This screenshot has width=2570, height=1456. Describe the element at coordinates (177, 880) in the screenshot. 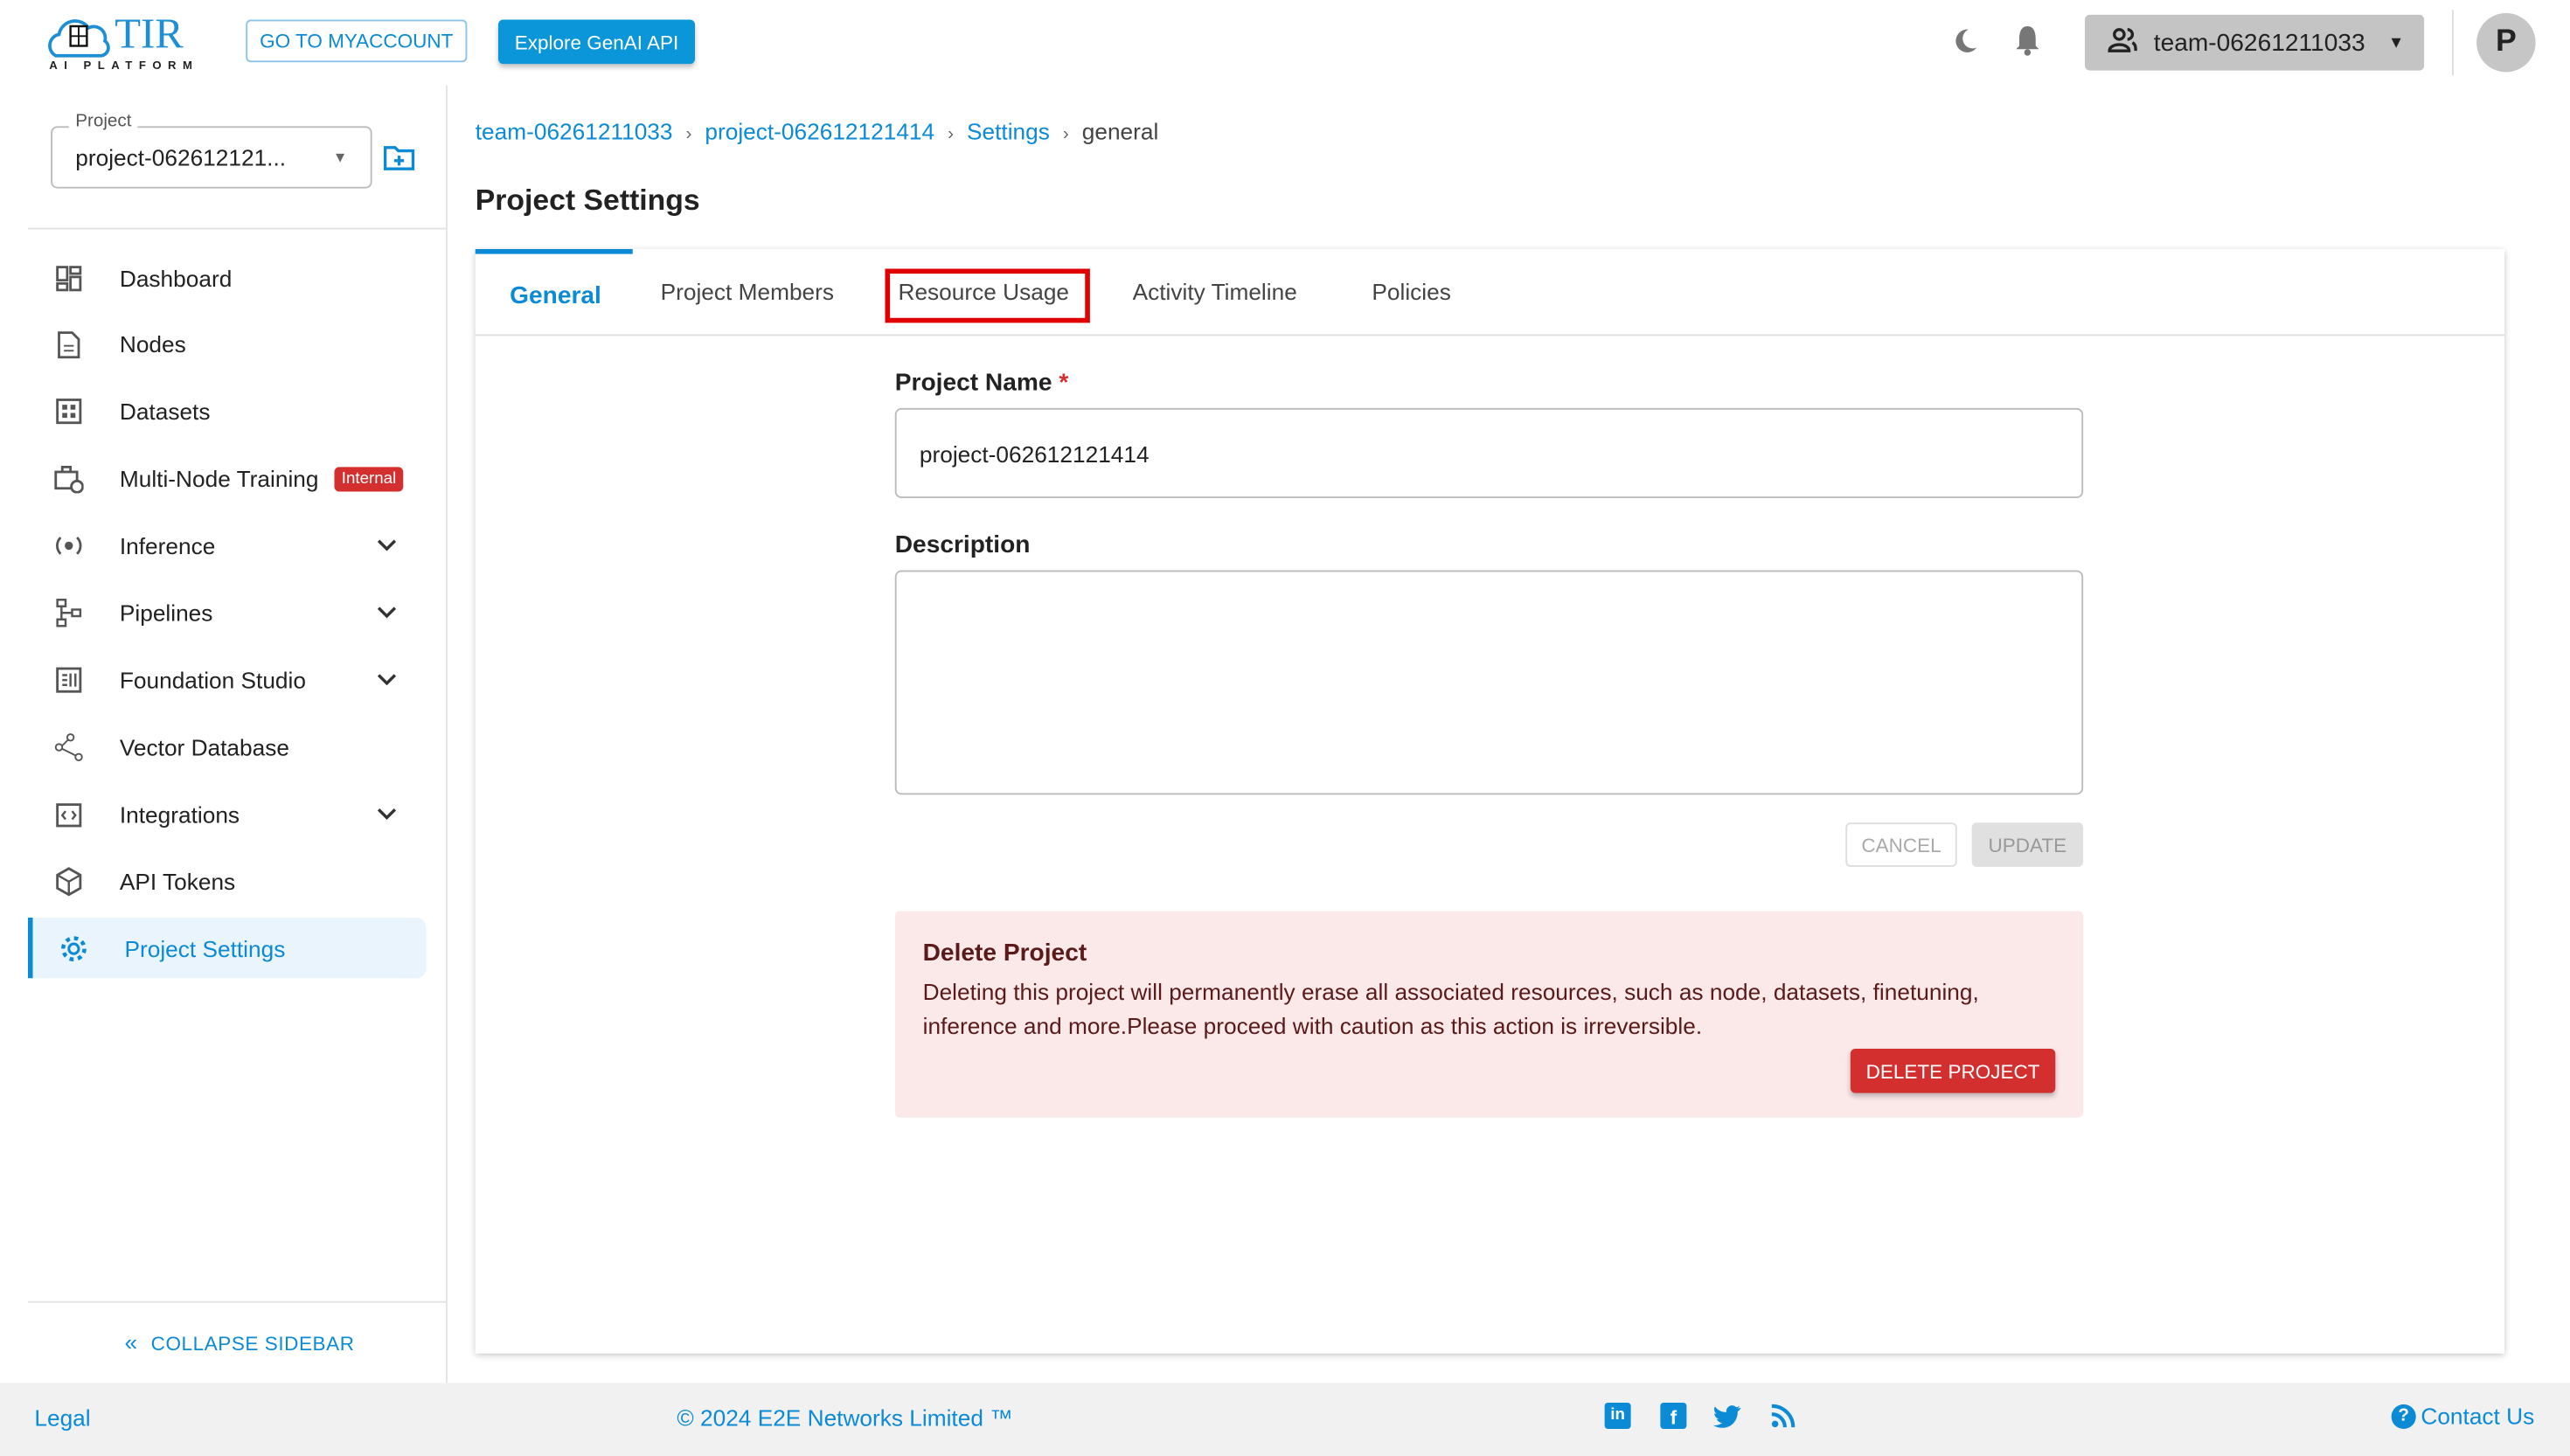

I see `sidebar-item-label: API Tokens` at that location.